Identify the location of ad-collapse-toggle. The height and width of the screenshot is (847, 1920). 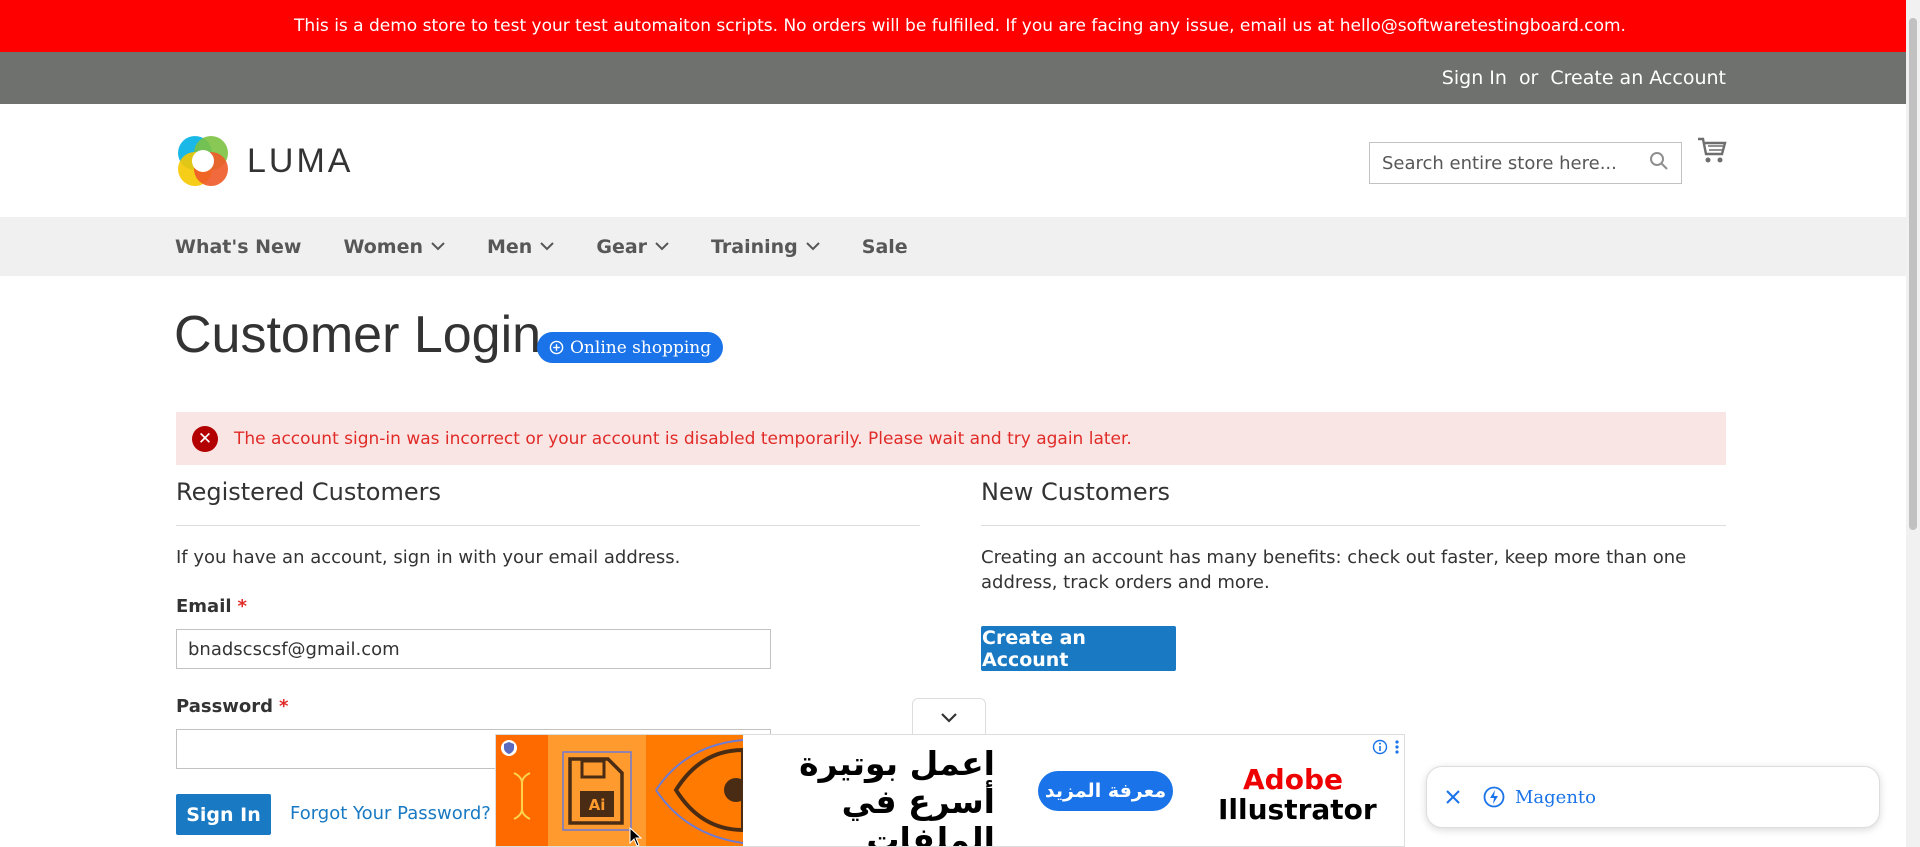
(949, 716).